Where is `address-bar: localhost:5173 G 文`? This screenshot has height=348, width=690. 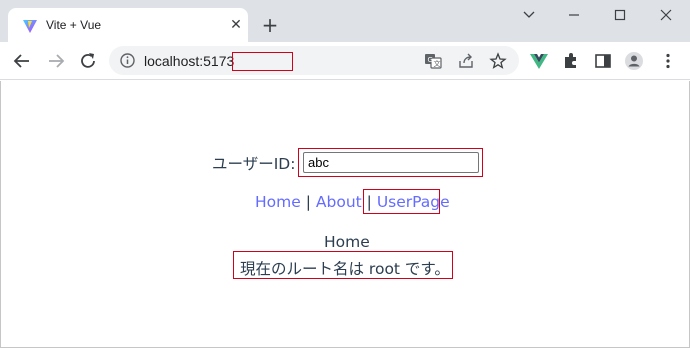 address-bar: localhost:5173 G 文 is located at coordinates (314, 60).